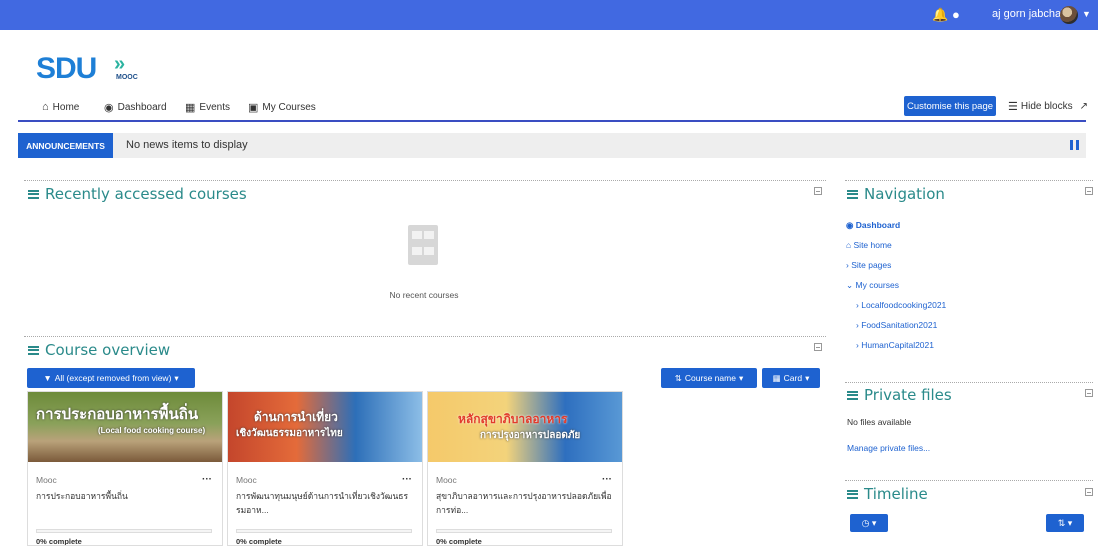  Describe the element at coordinates (207, 107) in the screenshot. I see `nav-events: ▦ Events` at that location.